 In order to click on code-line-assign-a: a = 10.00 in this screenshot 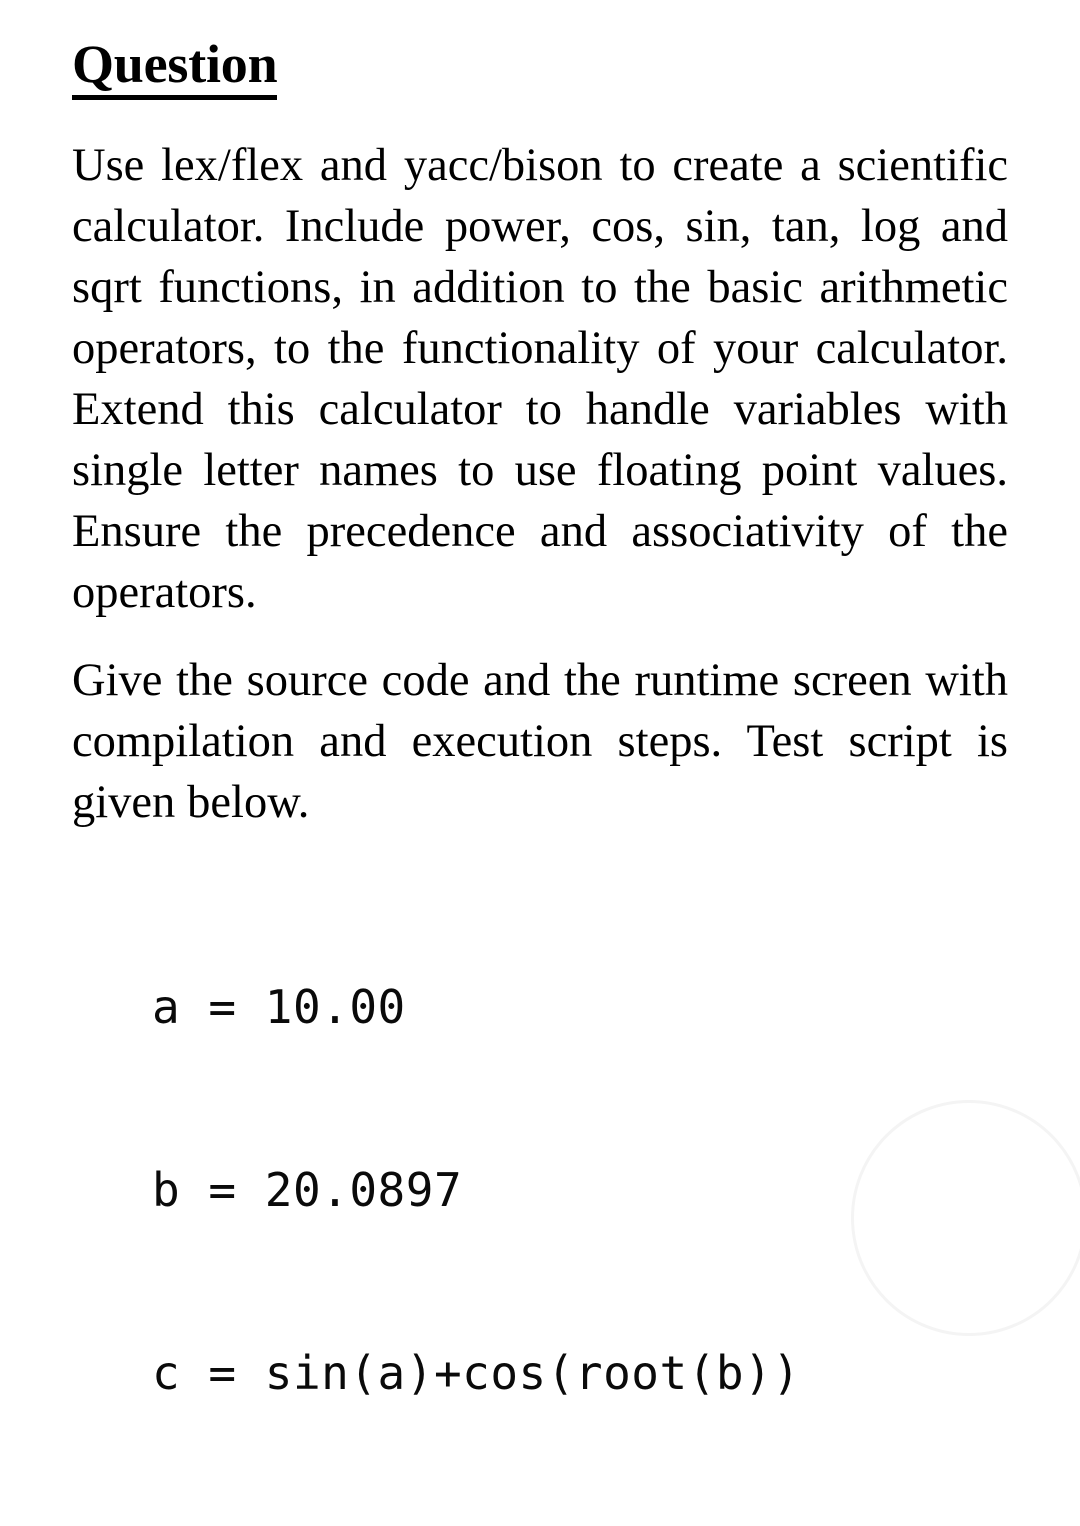, I will do `click(279, 1006)`.